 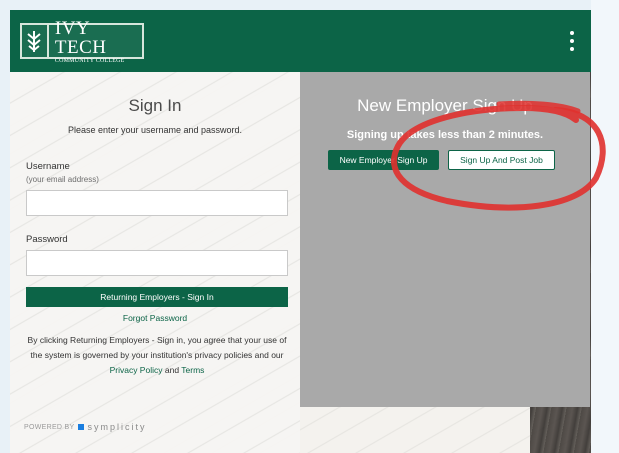 What do you see at coordinates (445, 135) in the screenshot?
I see `new-employer-subtitle: Signing up takes less than 2 minutes.` at bounding box center [445, 135].